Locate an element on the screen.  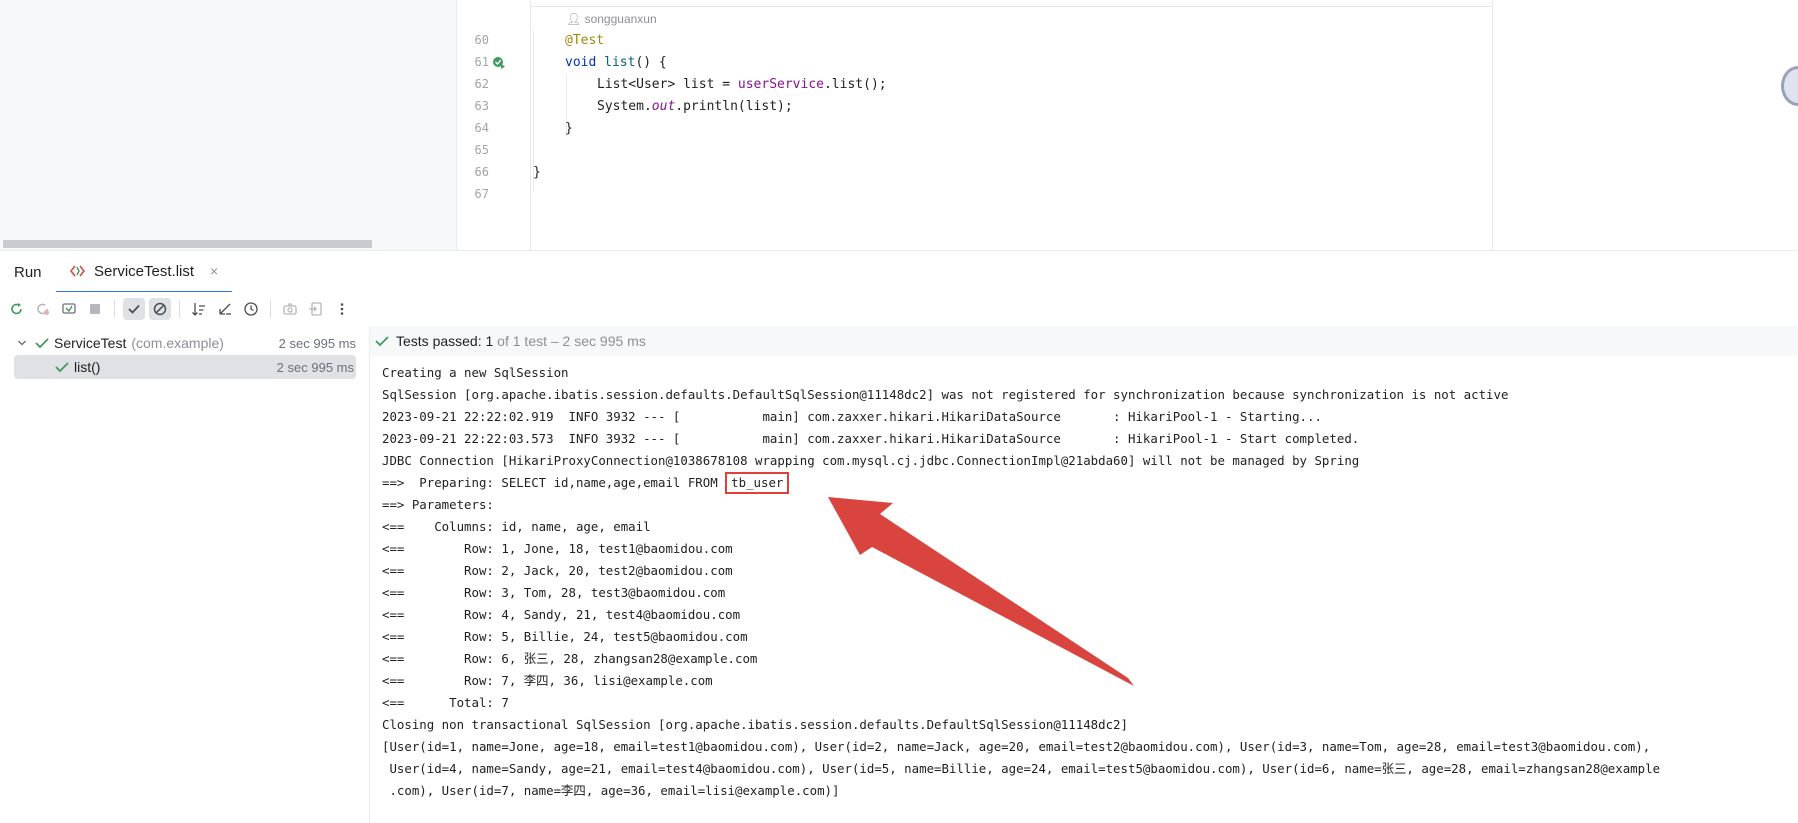
code-line-63: System.out.println(list); is located at coordinates (695, 107).